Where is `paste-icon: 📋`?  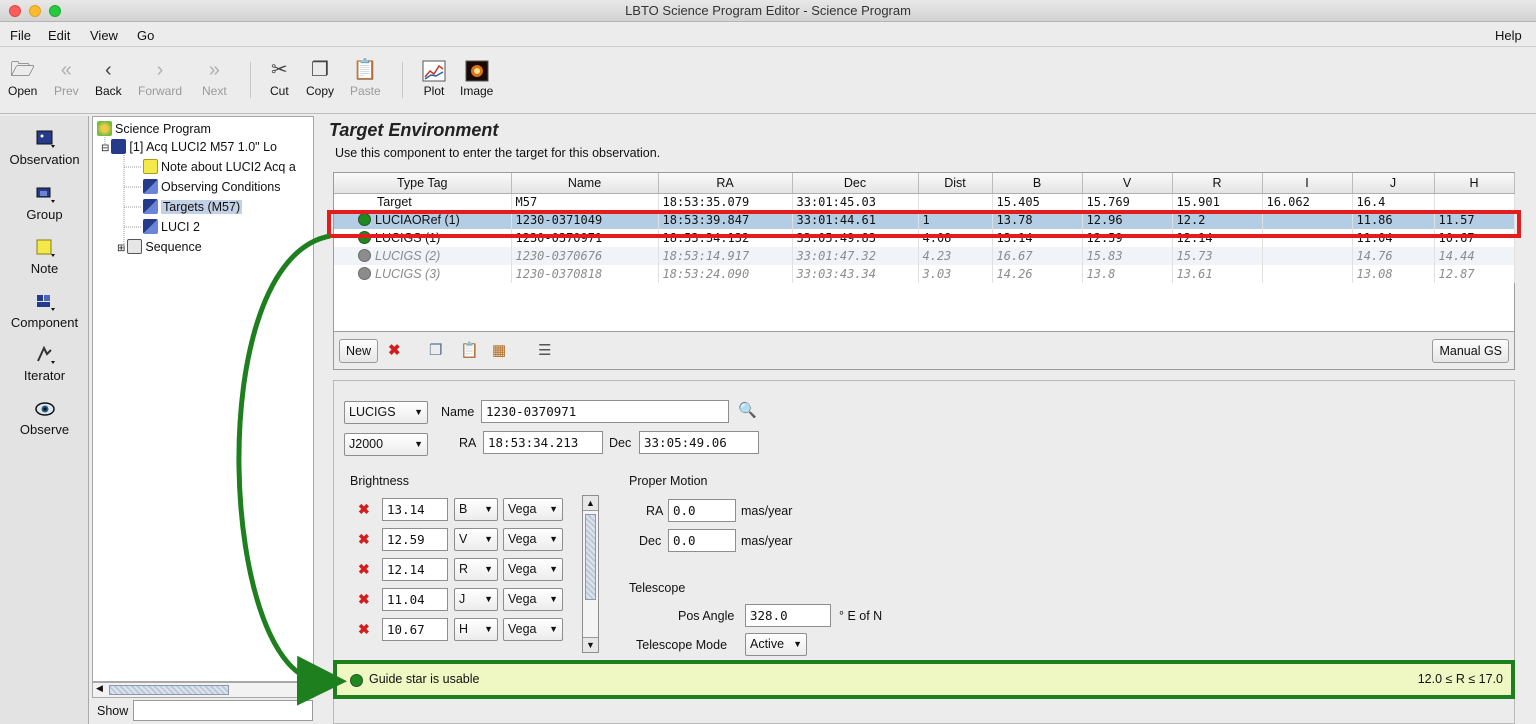 paste-icon: 📋 is located at coordinates (469, 350).